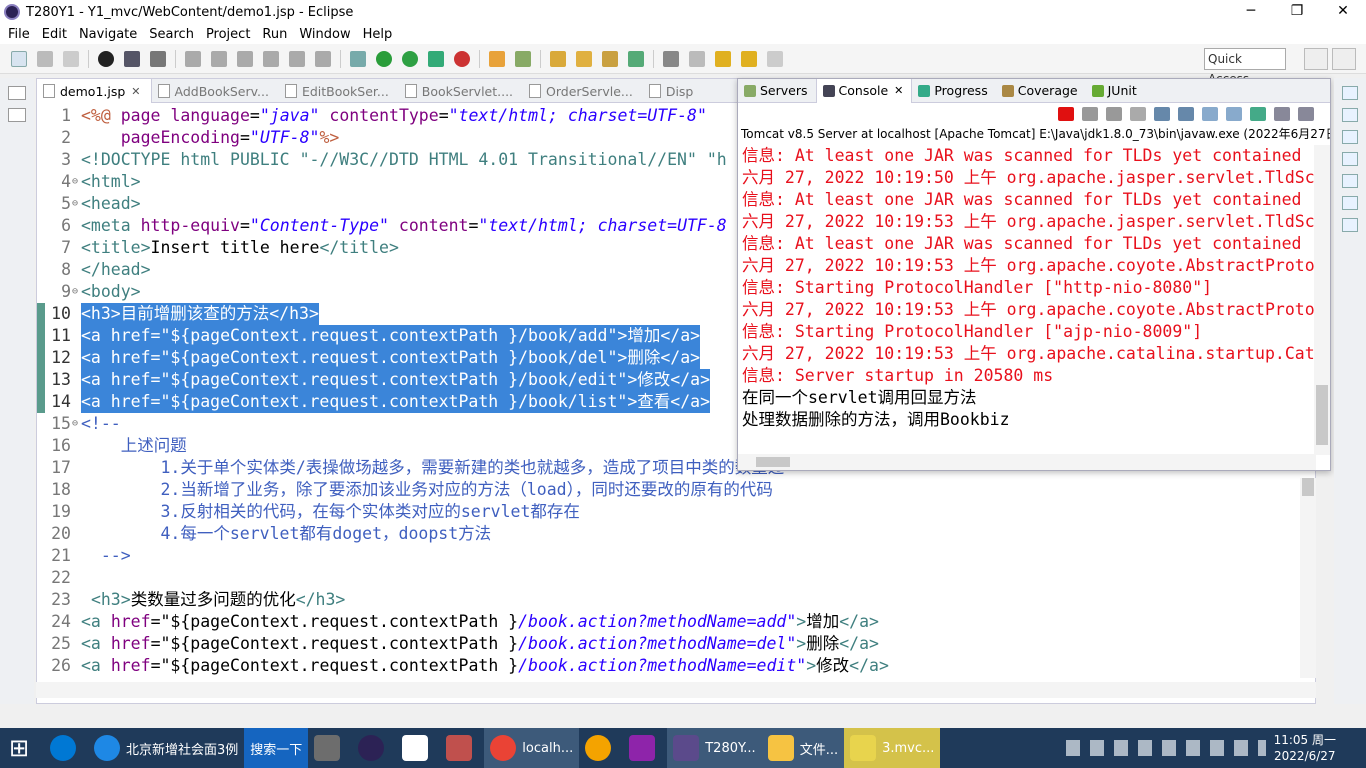 This screenshot has height=768, width=1366. Describe the element at coordinates (1138, 114) in the screenshot. I see `clear-console-icon` at that location.